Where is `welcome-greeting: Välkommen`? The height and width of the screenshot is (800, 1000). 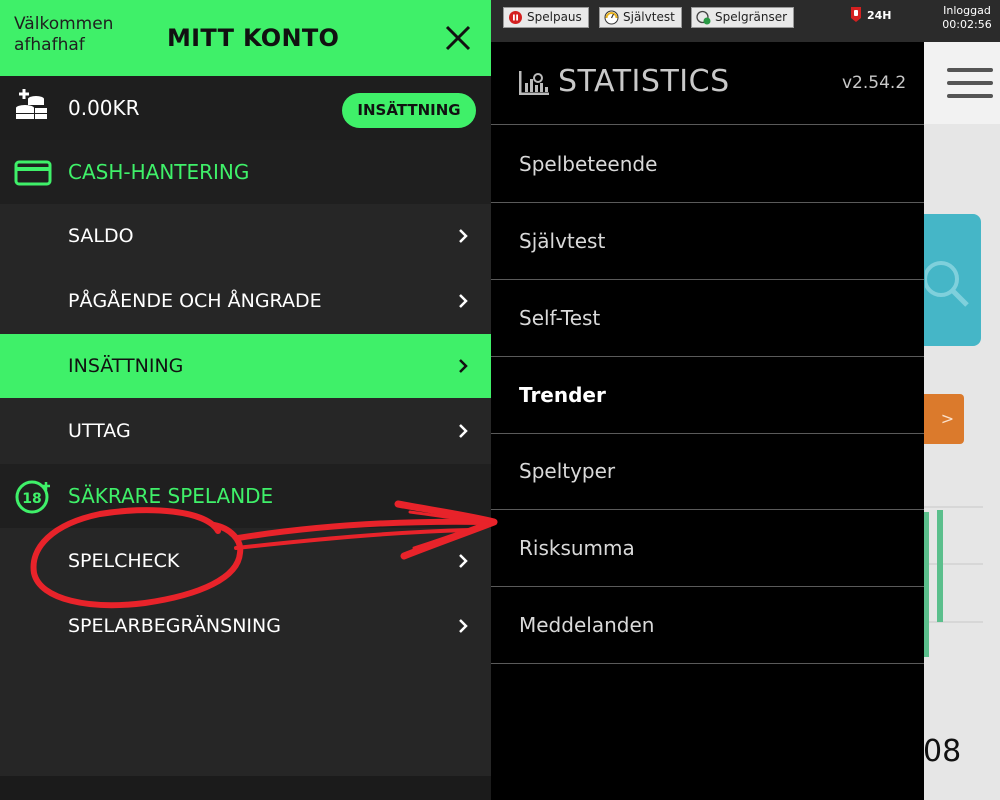 welcome-greeting: Välkommen is located at coordinates (64, 24).